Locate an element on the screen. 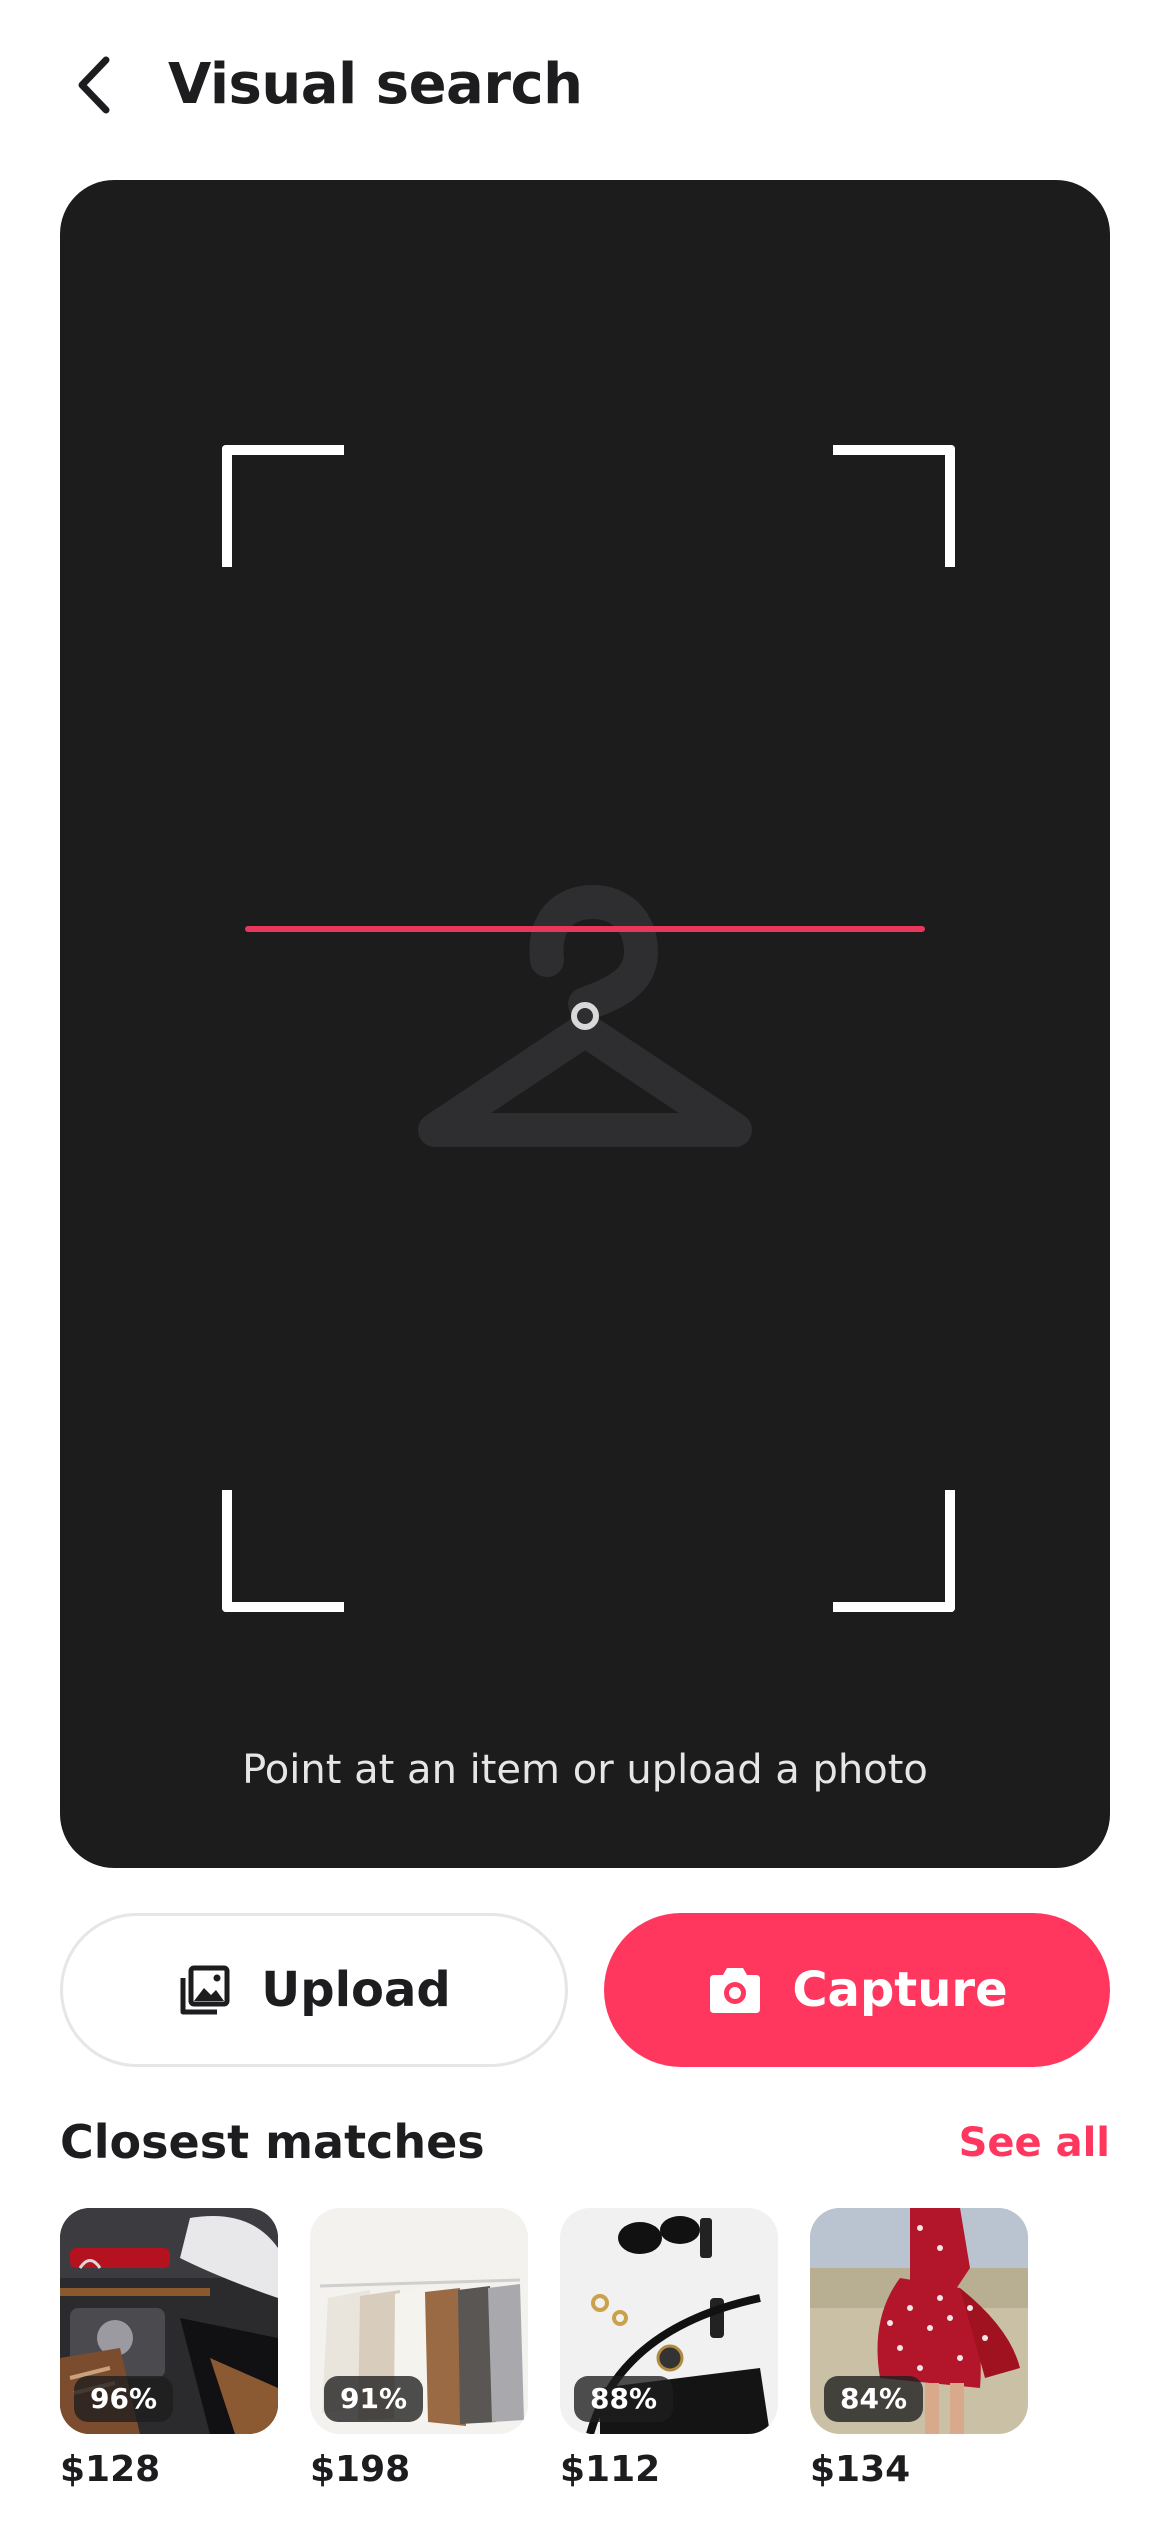  viewfinder-hint: Point at an item or upload a photo is located at coordinates (585, 1770).